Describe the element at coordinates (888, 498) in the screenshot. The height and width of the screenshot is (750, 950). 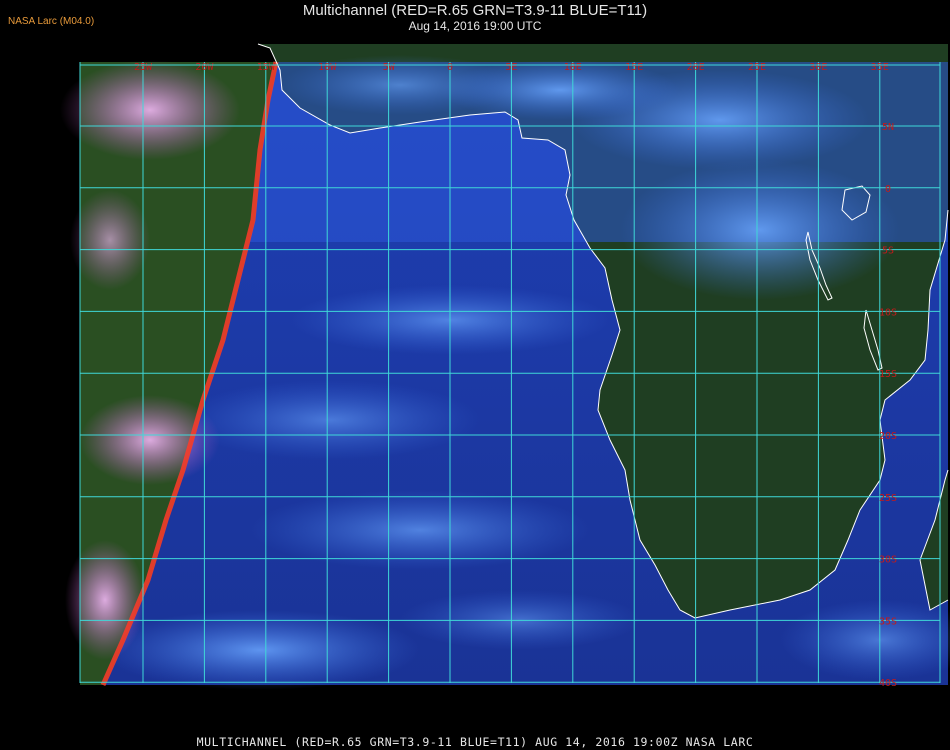
I see `latitude-label: 25S` at that location.